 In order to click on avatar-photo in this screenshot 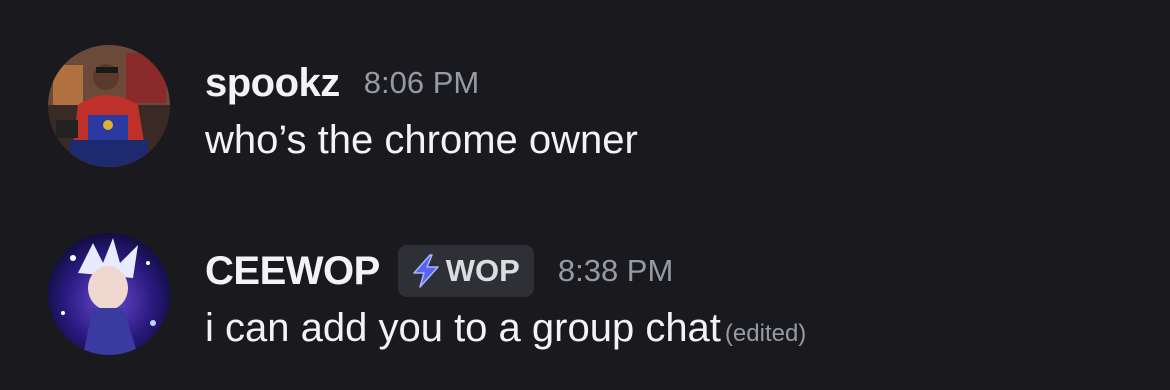, I will do `click(109, 106)`.